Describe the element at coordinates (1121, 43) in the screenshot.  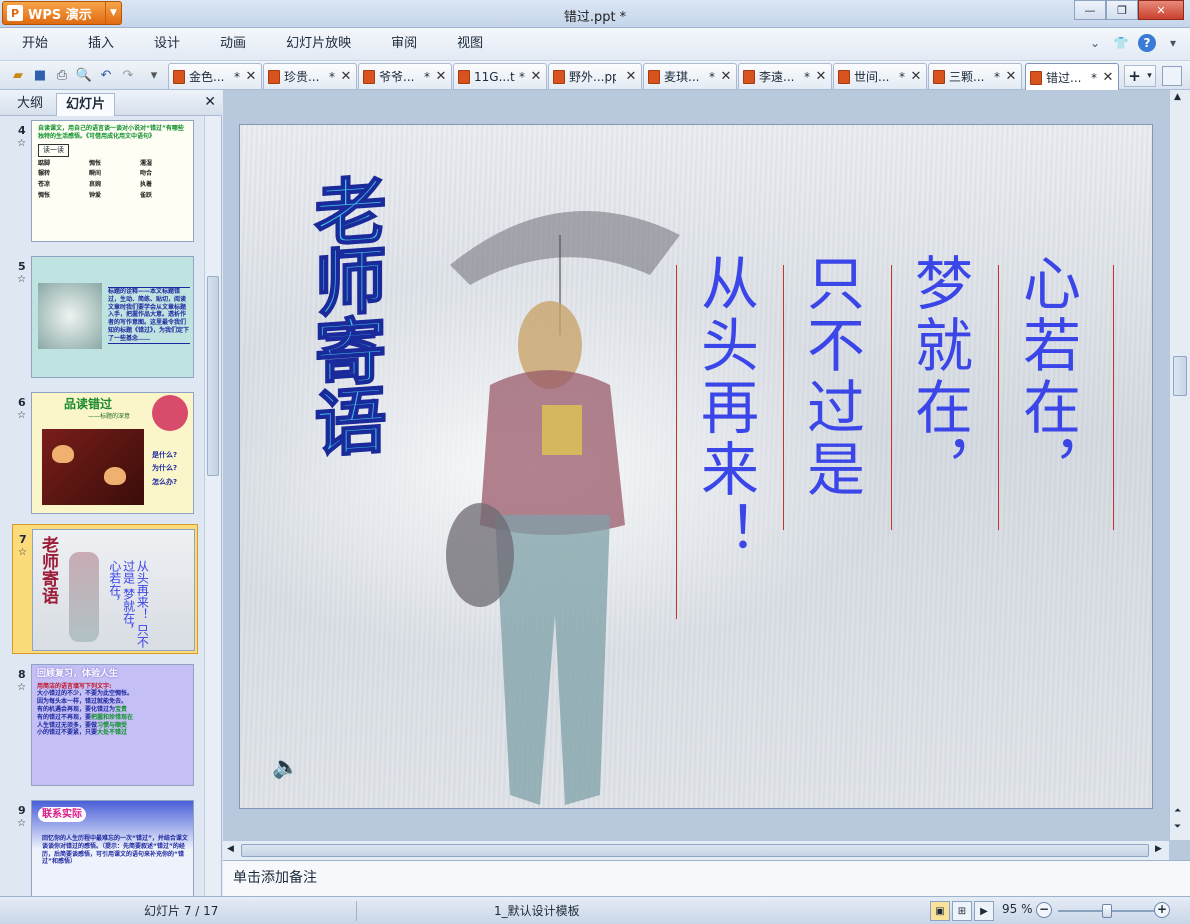
I see `skin-icon: 👕` at that location.